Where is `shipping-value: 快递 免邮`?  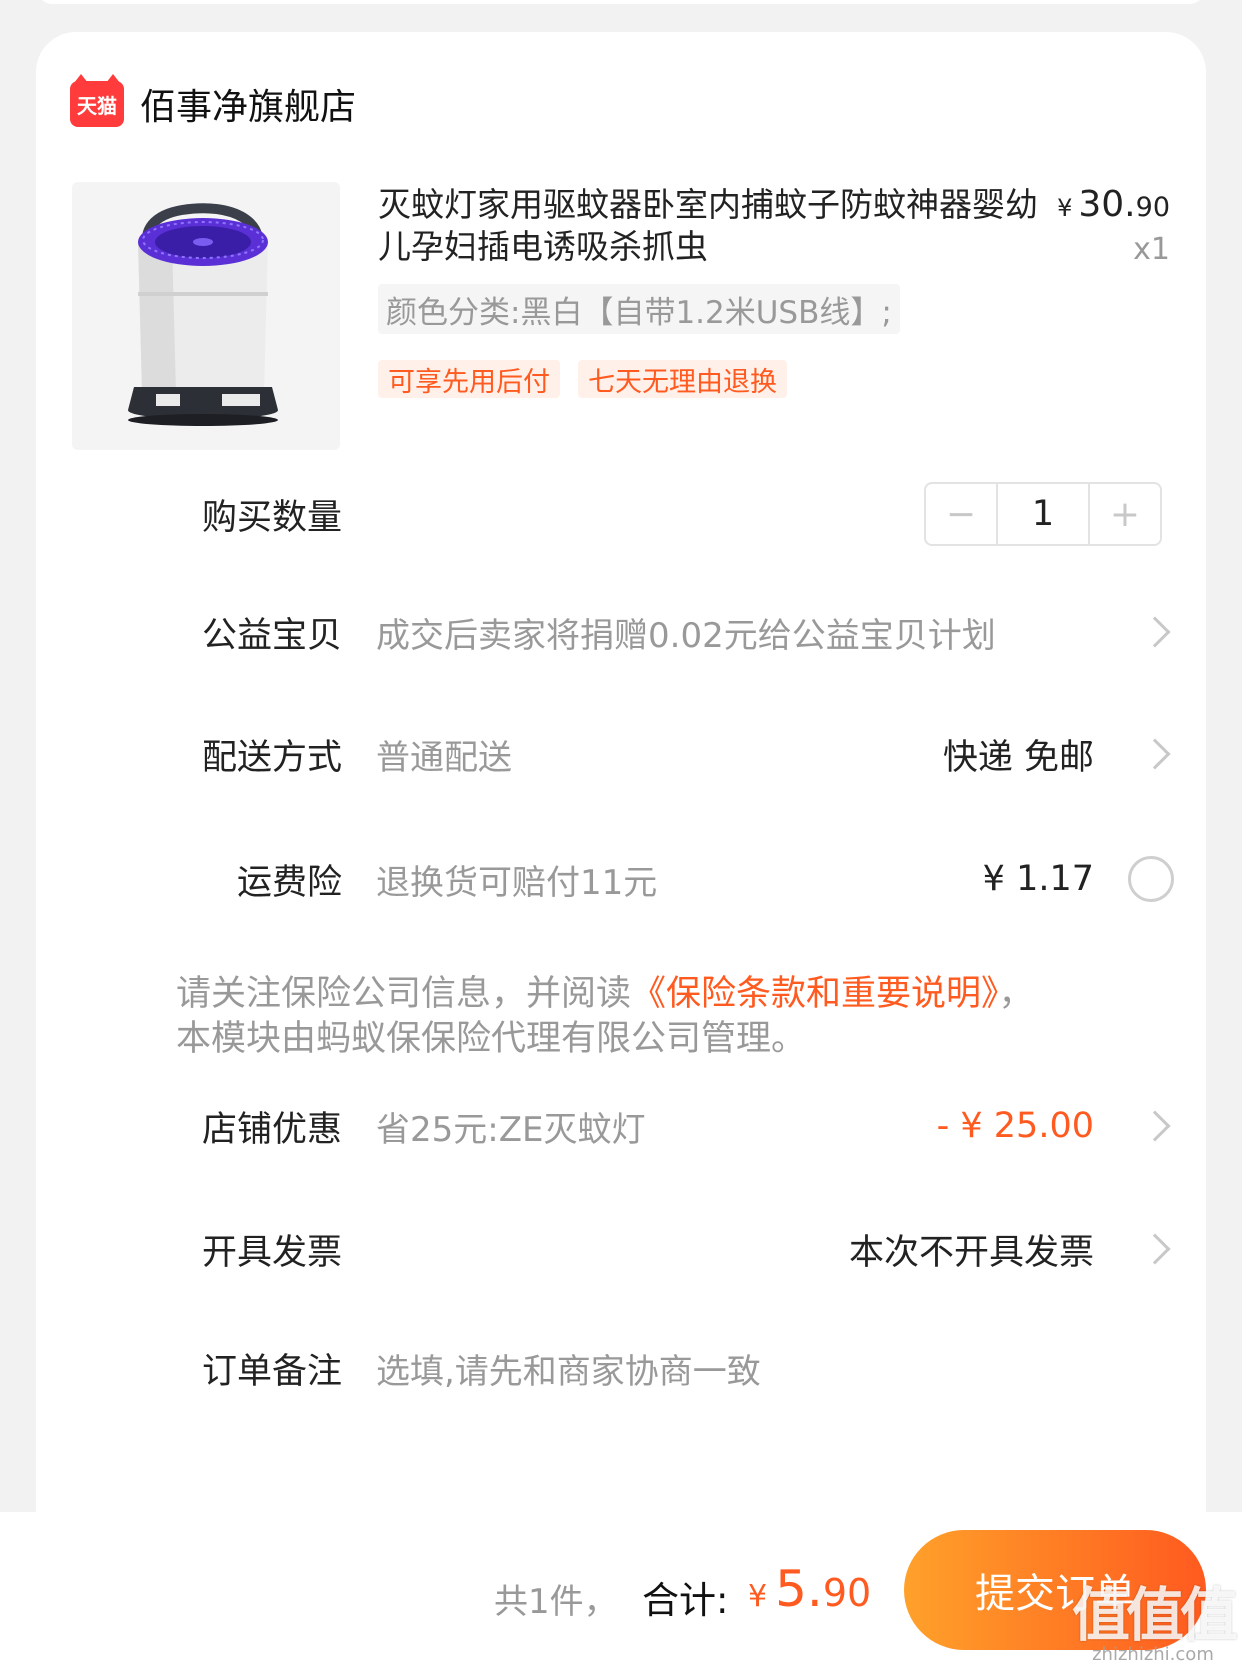
shipping-value: 快递 免邮 is located at coordinates (1018, 757).